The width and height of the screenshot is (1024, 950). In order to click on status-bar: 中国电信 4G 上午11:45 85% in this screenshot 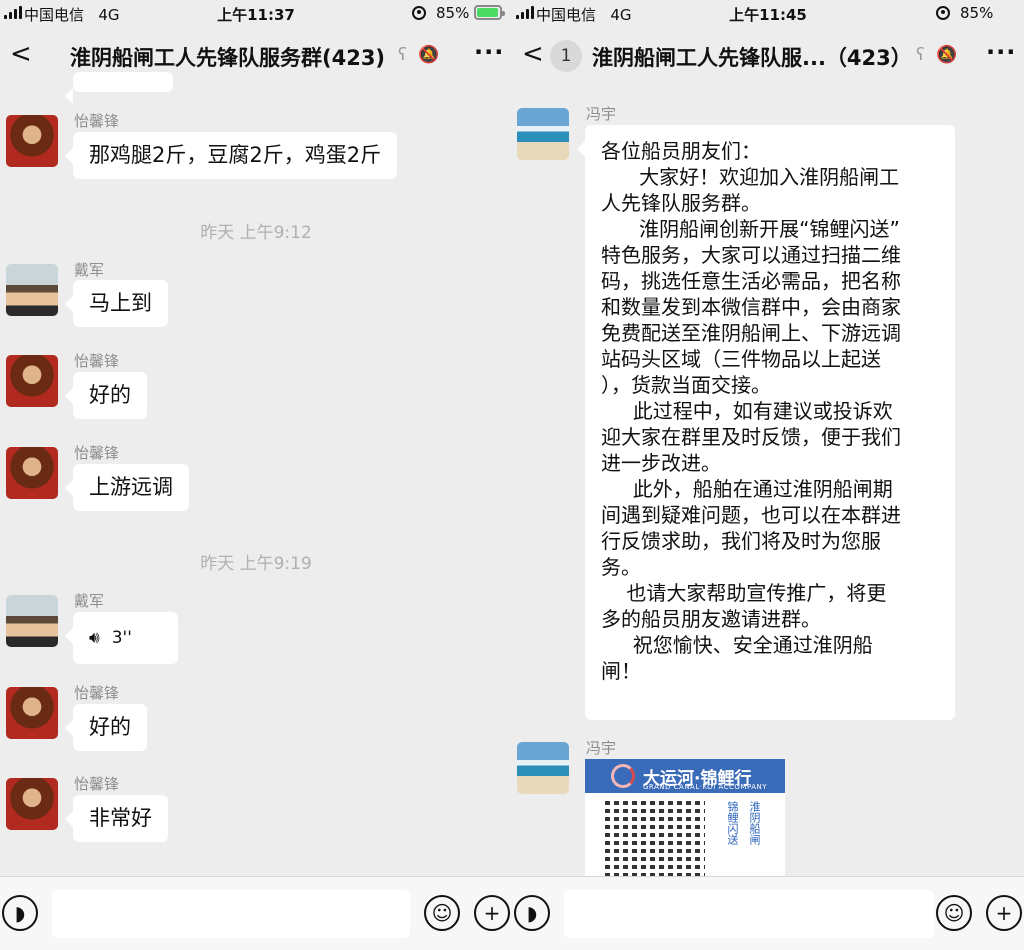, I will do `click(768, 14)`.